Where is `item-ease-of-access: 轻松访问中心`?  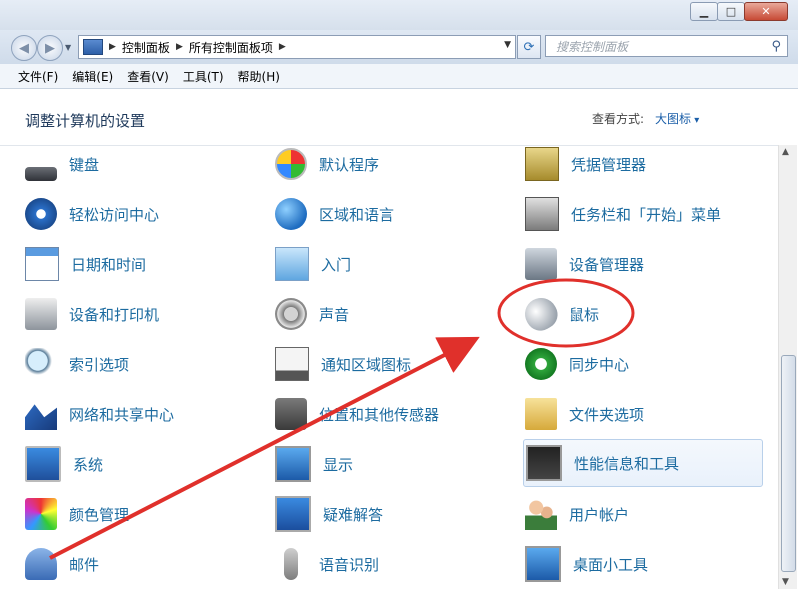 item-ease-of-access: 轻松访问中心 is located at coordinates (92, 214).